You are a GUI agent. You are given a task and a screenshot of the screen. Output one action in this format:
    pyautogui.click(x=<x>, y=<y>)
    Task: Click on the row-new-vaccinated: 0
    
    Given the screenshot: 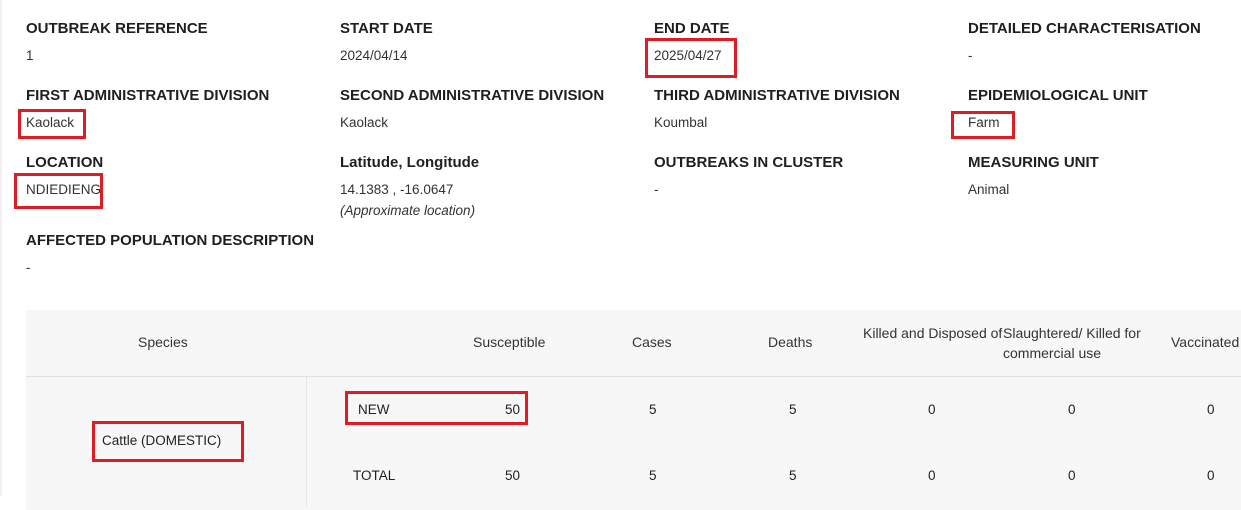 What is the action you would take?
    pyautogui.click(x=1211, y=409)
    